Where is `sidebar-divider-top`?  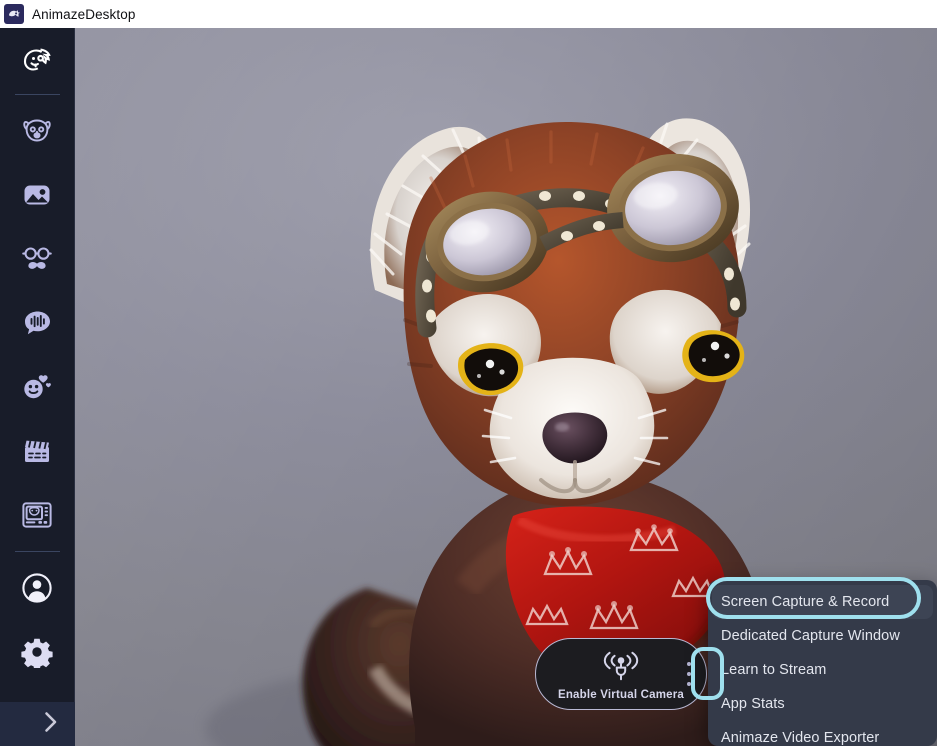
sidebar-divider-top is located at coordinates (37, 94).